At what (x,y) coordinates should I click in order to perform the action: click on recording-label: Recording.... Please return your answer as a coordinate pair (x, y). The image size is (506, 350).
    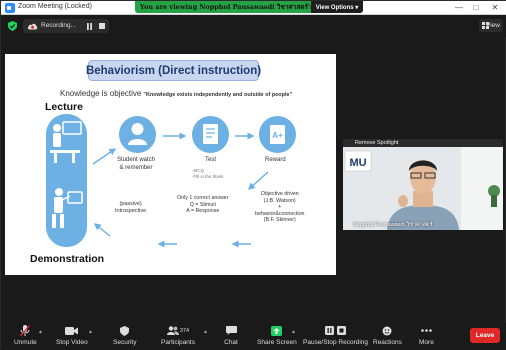
    Looking at the image, I should click on (59, 25).